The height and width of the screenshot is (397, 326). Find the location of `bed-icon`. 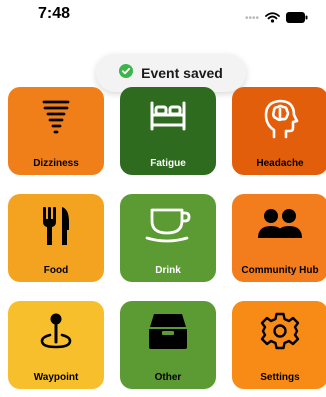

bed-icon is located at coordinates (168, 117).